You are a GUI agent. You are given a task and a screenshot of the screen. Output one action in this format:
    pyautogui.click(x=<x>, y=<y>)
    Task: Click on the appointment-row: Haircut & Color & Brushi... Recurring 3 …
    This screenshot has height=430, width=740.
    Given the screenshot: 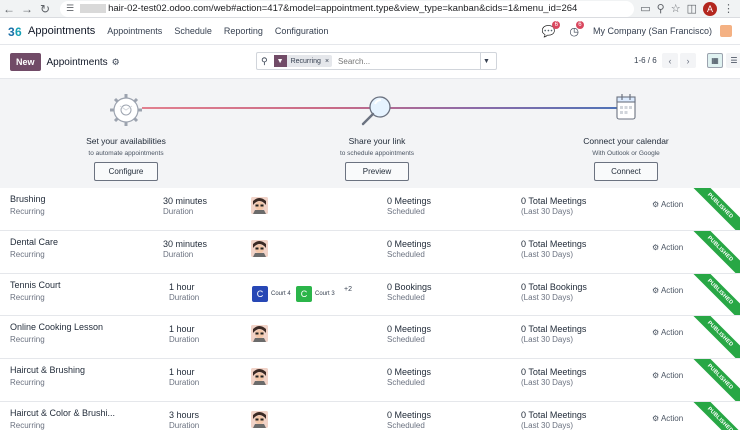 What is the action you would take?
    pyautogui.click(x=370, y=415)
    